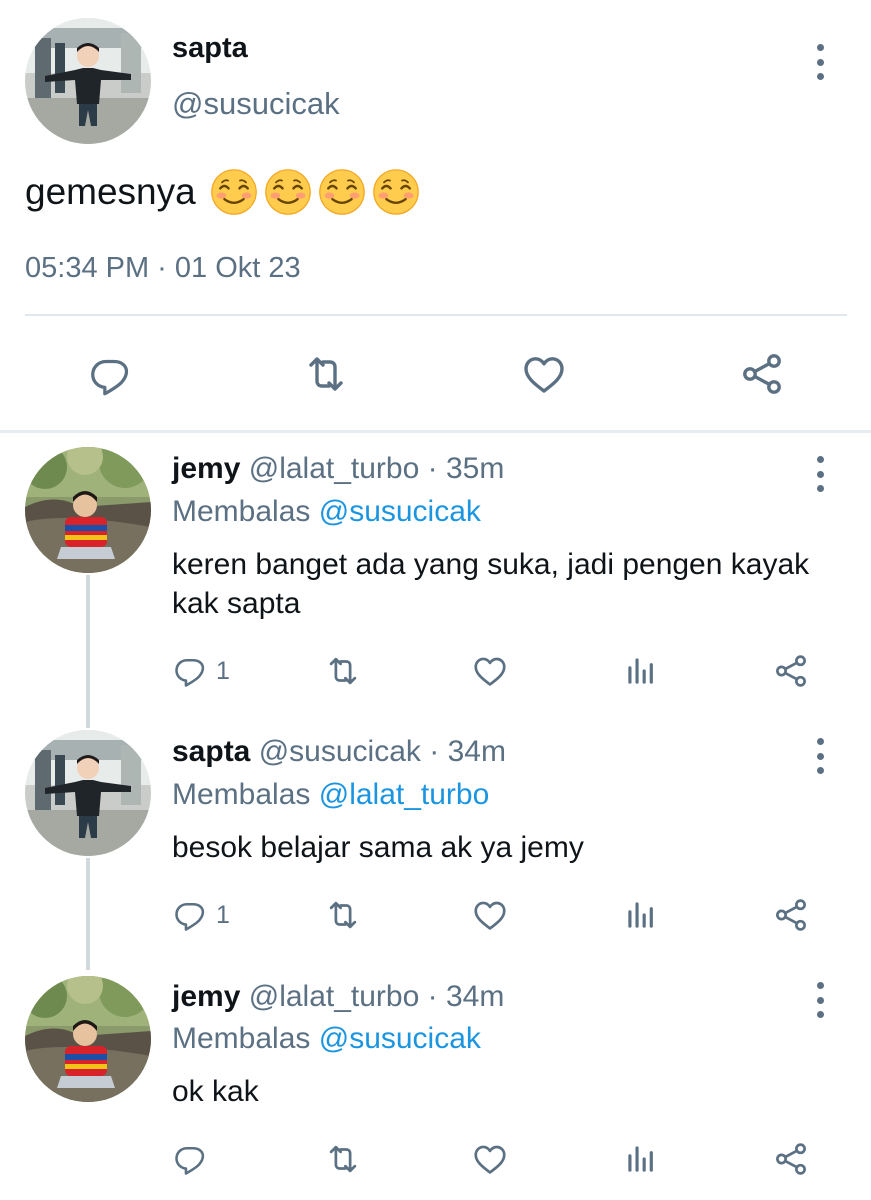 The height and width of the screenshot is (1200, 871). I want to click on tweet-timestamp: 05:34 PM · 01 Okt 23, so click(163, 268).